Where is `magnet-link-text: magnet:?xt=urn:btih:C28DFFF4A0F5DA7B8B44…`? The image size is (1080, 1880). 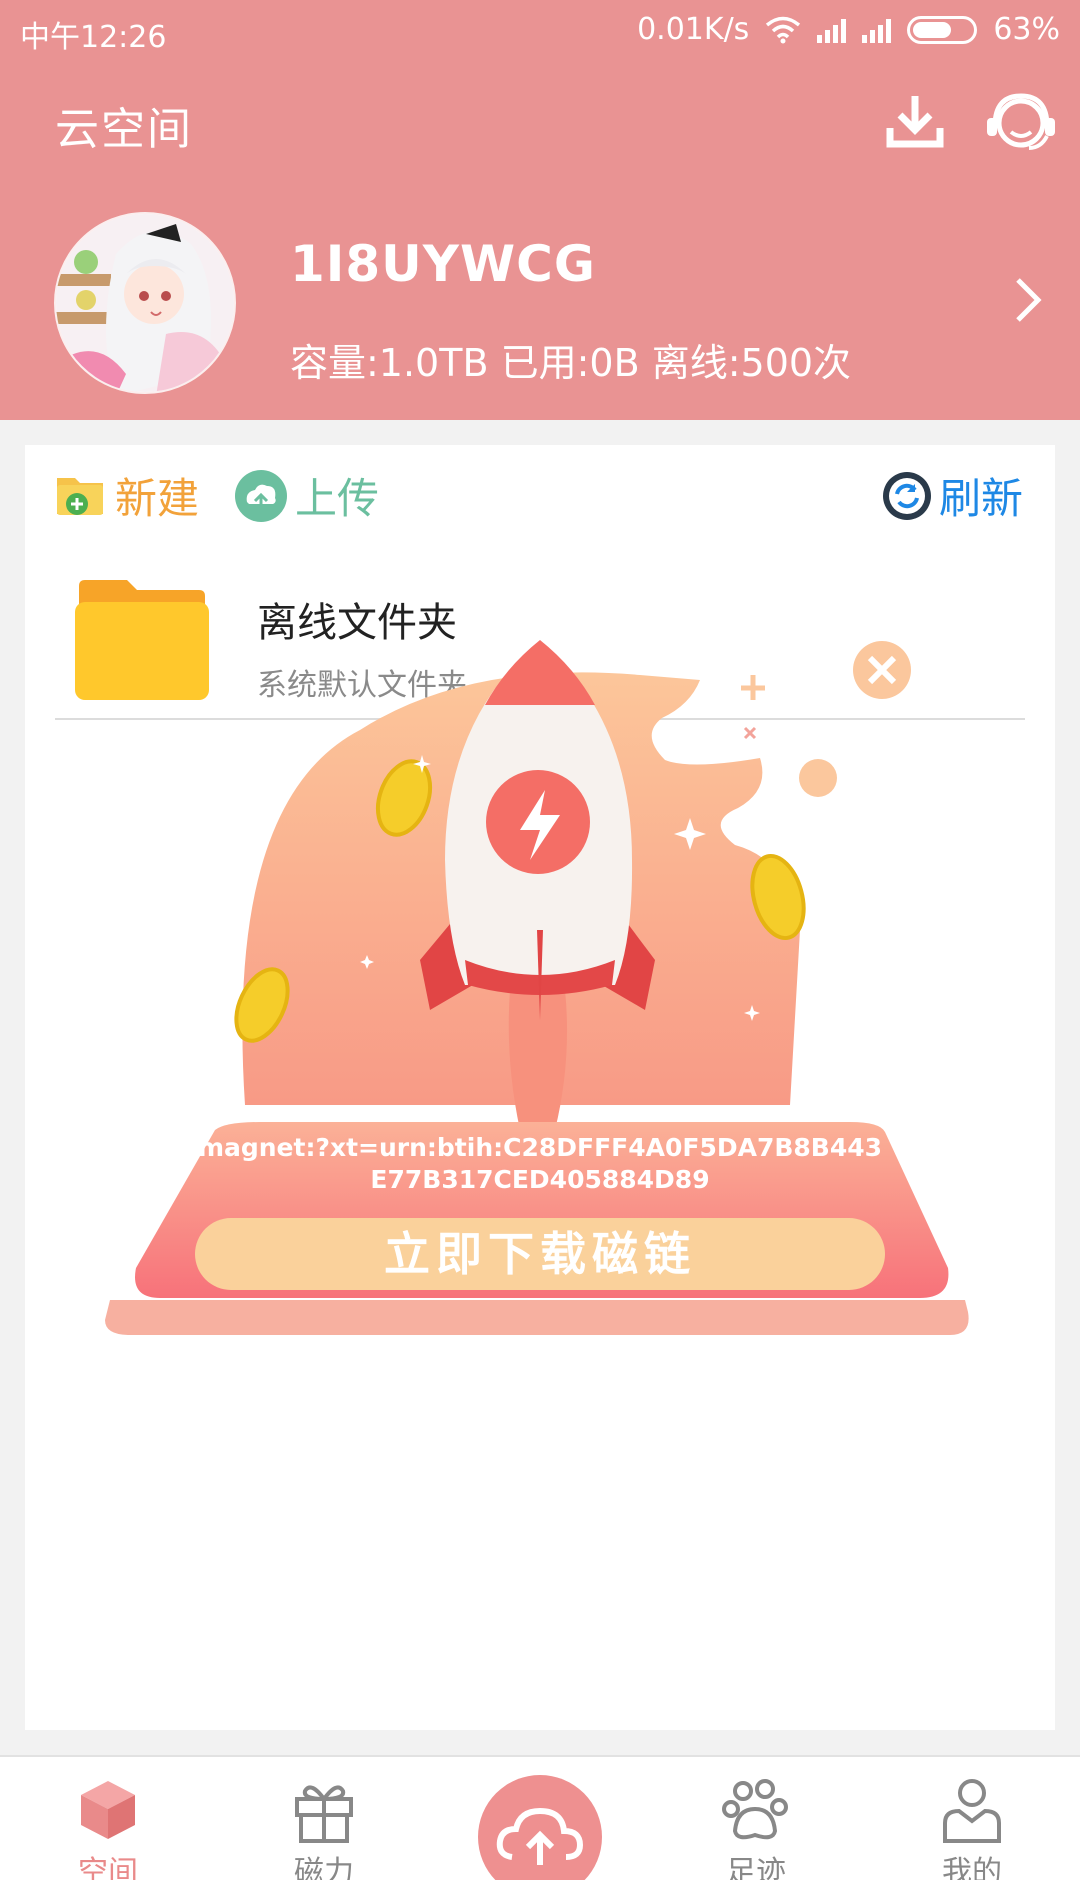
magnet-link-text: magnet:?xt=urn:btih:C28DFFF4A0F5DA7B8B44… is located at coordinates (540, 1163).